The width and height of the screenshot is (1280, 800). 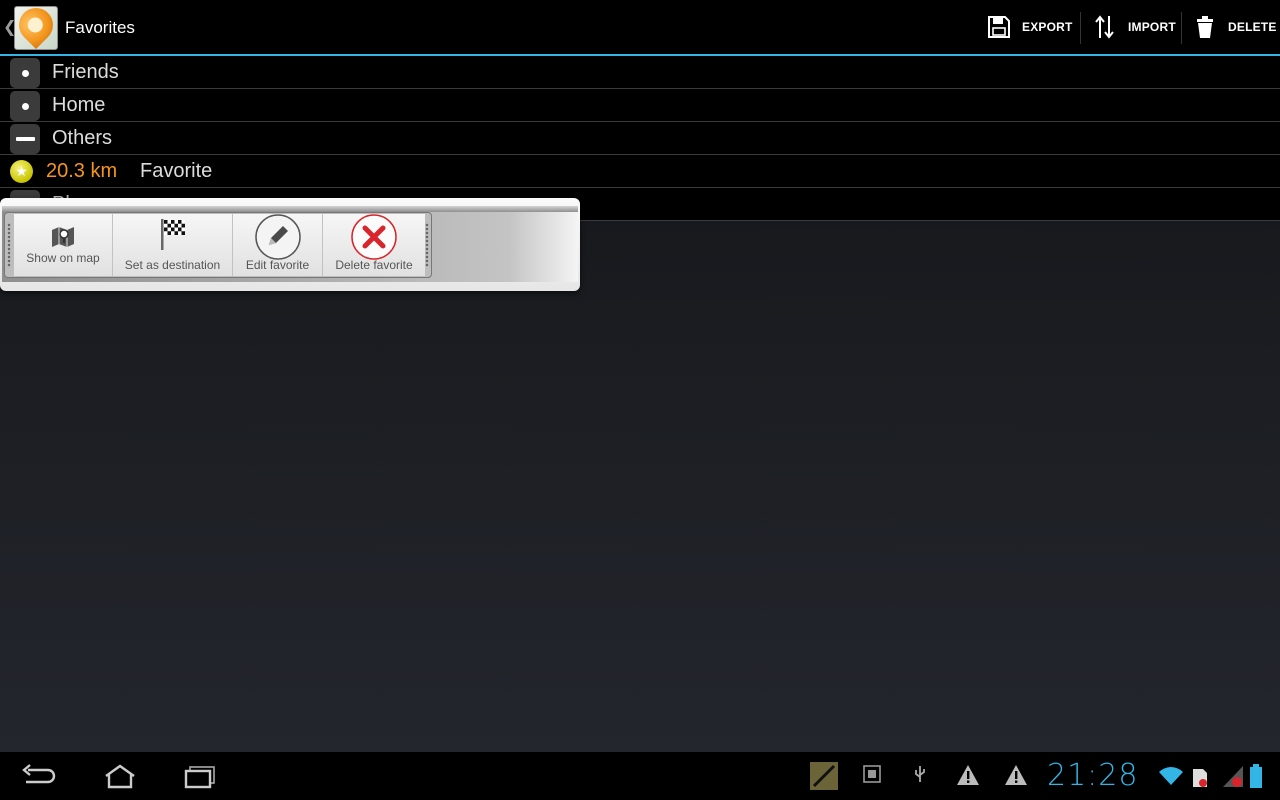 I want to click on expand-toggle, so click(x=25, y=139).